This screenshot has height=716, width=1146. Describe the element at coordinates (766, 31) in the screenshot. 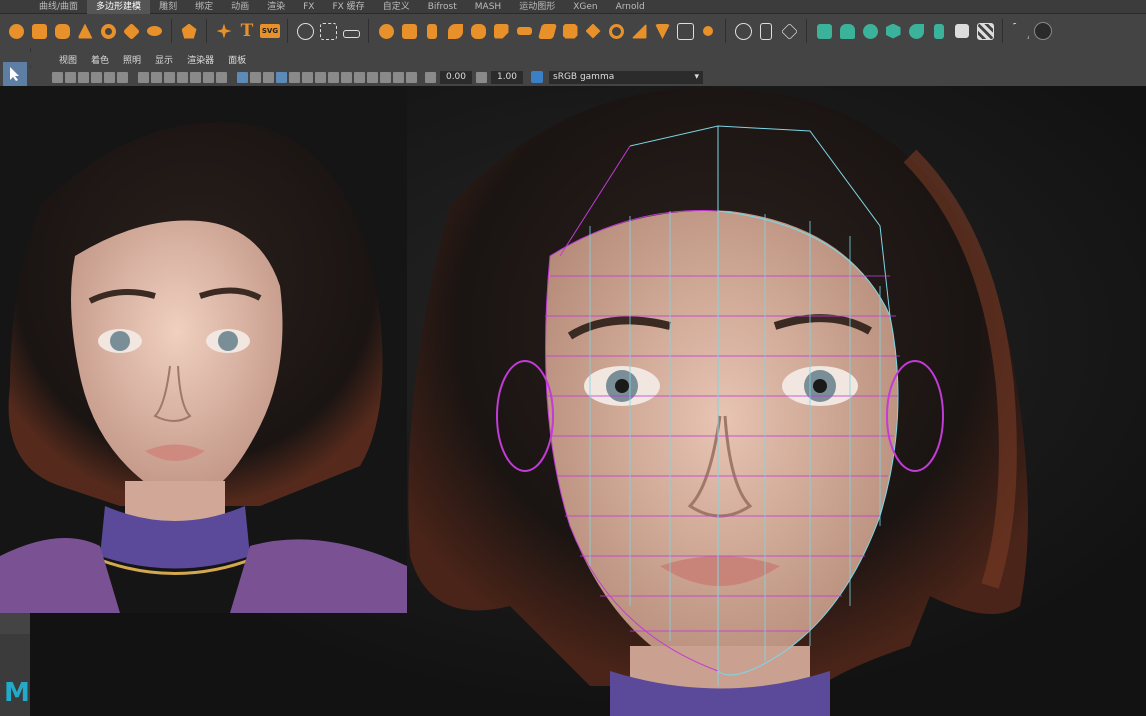

I see `edge-loop-icon` at that location.